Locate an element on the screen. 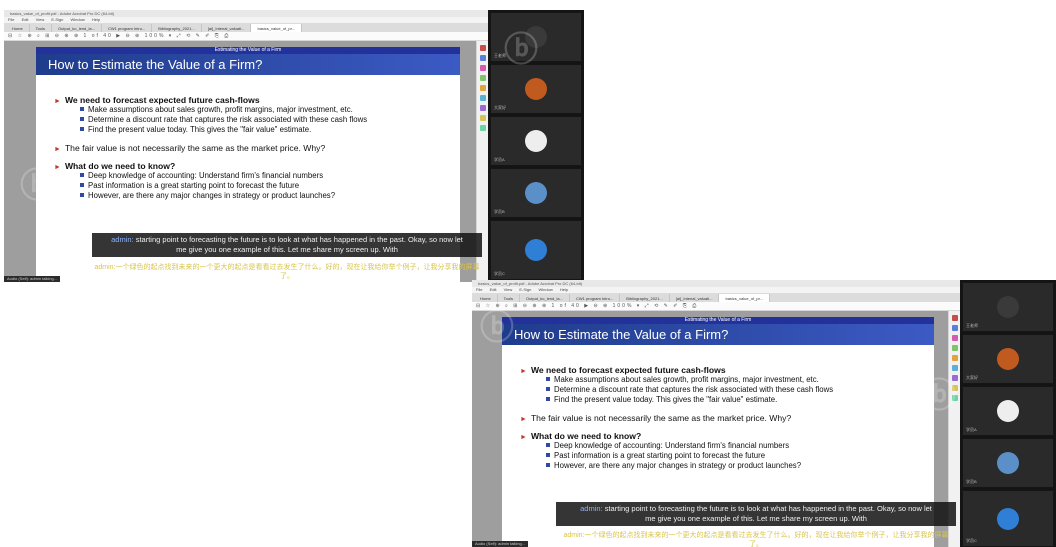  participant-name: 学员C is located at coordinates (499, 273).